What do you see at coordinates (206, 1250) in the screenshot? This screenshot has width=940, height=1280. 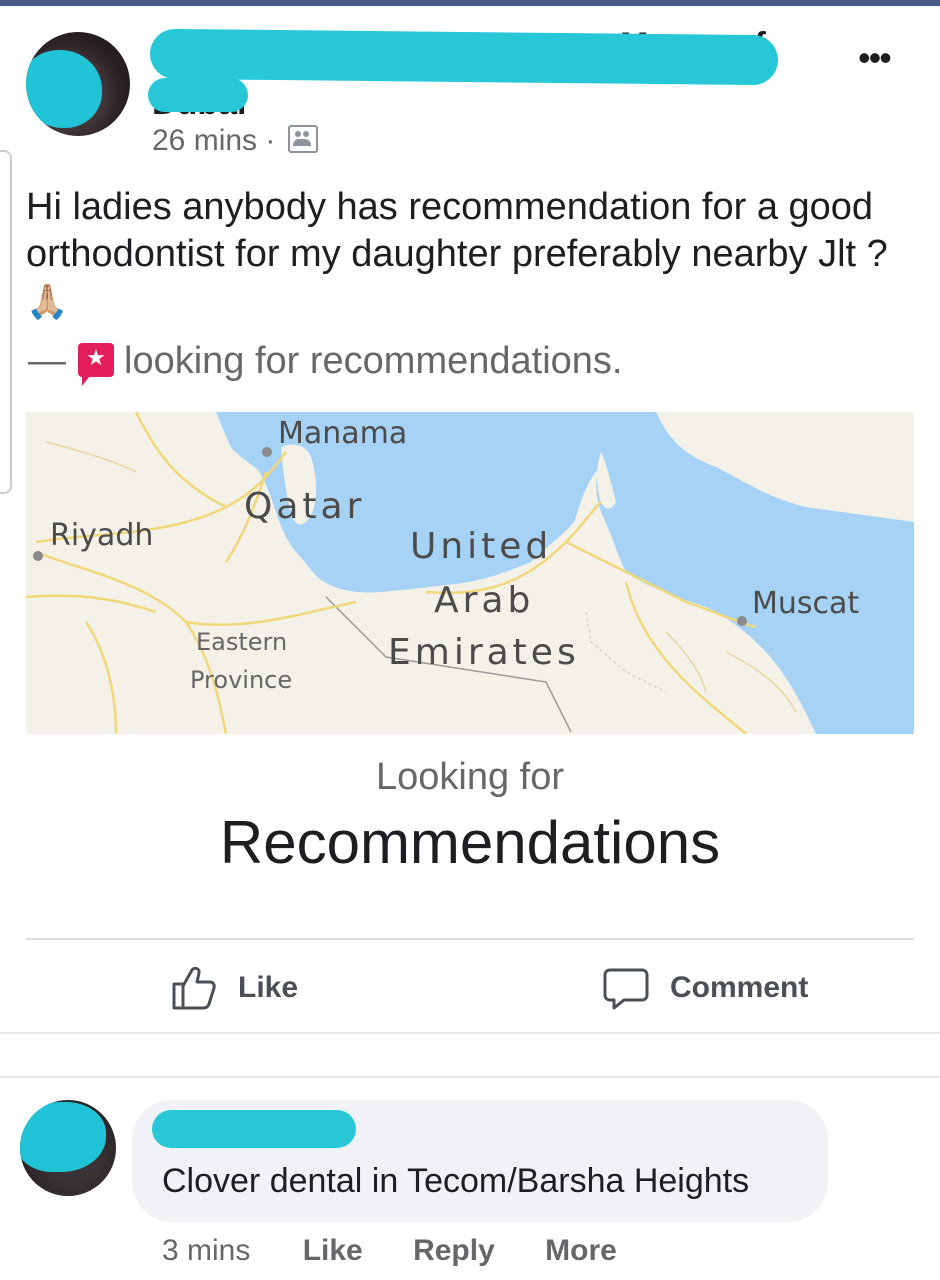 I see `comment-timestamp: 3 mins` at bounding box center [206, 1250].